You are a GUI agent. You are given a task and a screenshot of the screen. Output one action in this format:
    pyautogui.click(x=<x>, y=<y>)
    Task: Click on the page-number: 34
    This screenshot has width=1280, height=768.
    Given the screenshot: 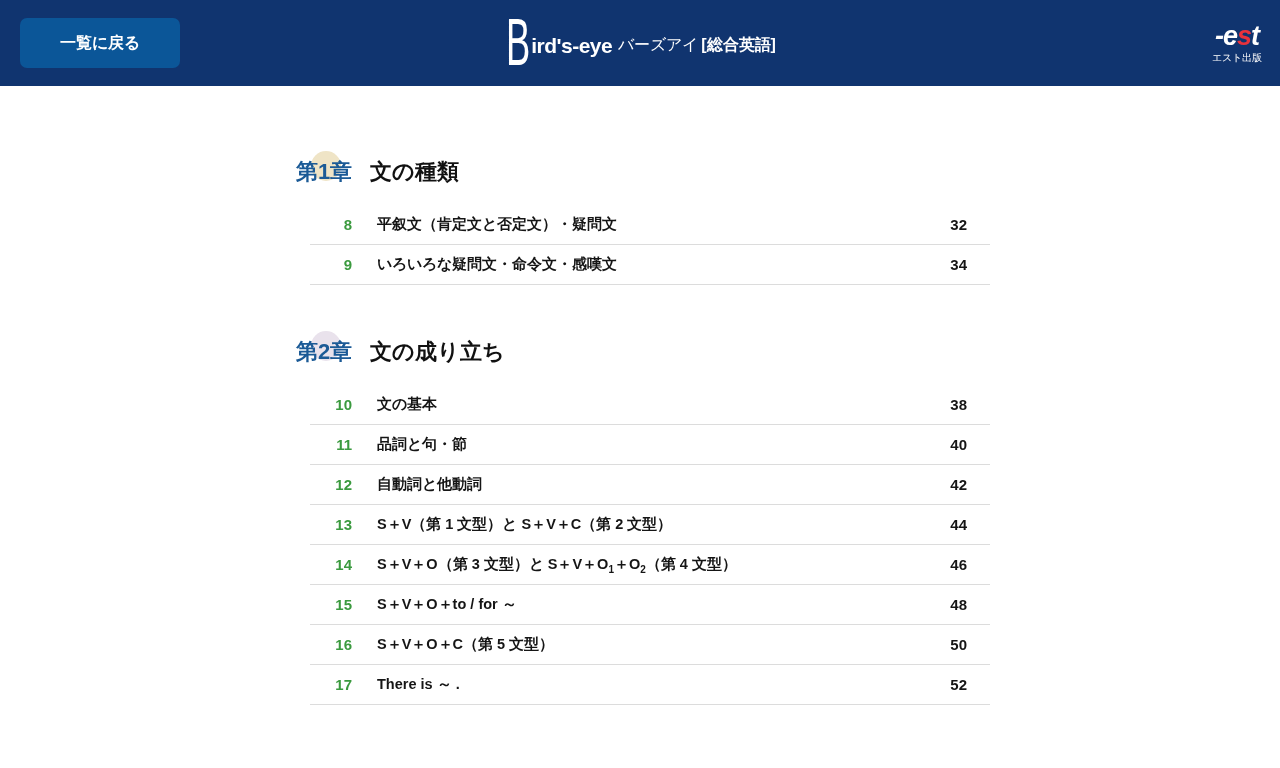 What is the action you would take?
    pyautogui.click(x=958, y=264)
    